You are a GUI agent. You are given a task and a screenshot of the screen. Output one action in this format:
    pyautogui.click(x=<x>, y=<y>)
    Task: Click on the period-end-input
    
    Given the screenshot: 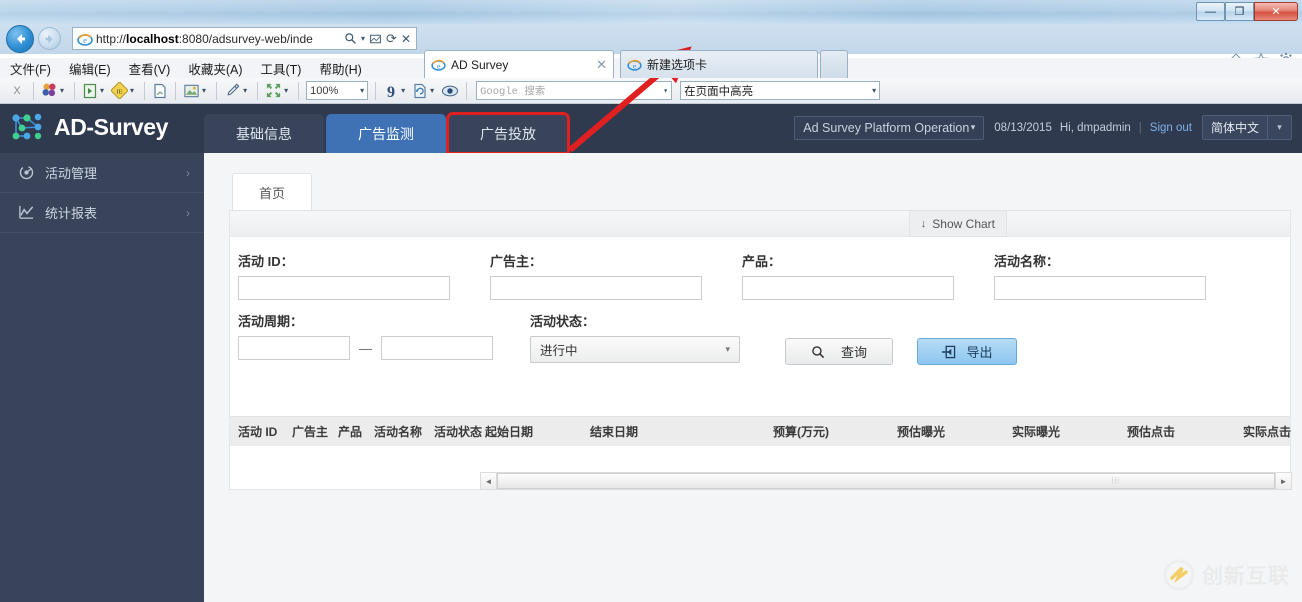 What is the action you would take?
    pyautogui.click(x=437, y=348)
    